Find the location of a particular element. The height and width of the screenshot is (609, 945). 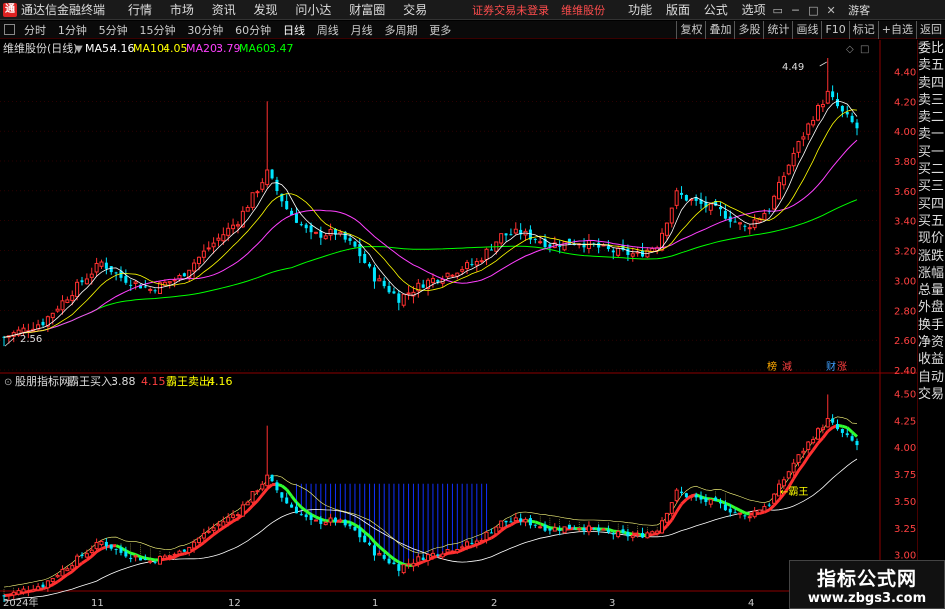

trade-login-notice: 证券交易未登录 is located at coordinates (510, 10).